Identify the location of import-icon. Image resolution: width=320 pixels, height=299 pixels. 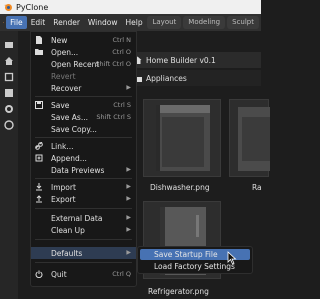
(39, 187).